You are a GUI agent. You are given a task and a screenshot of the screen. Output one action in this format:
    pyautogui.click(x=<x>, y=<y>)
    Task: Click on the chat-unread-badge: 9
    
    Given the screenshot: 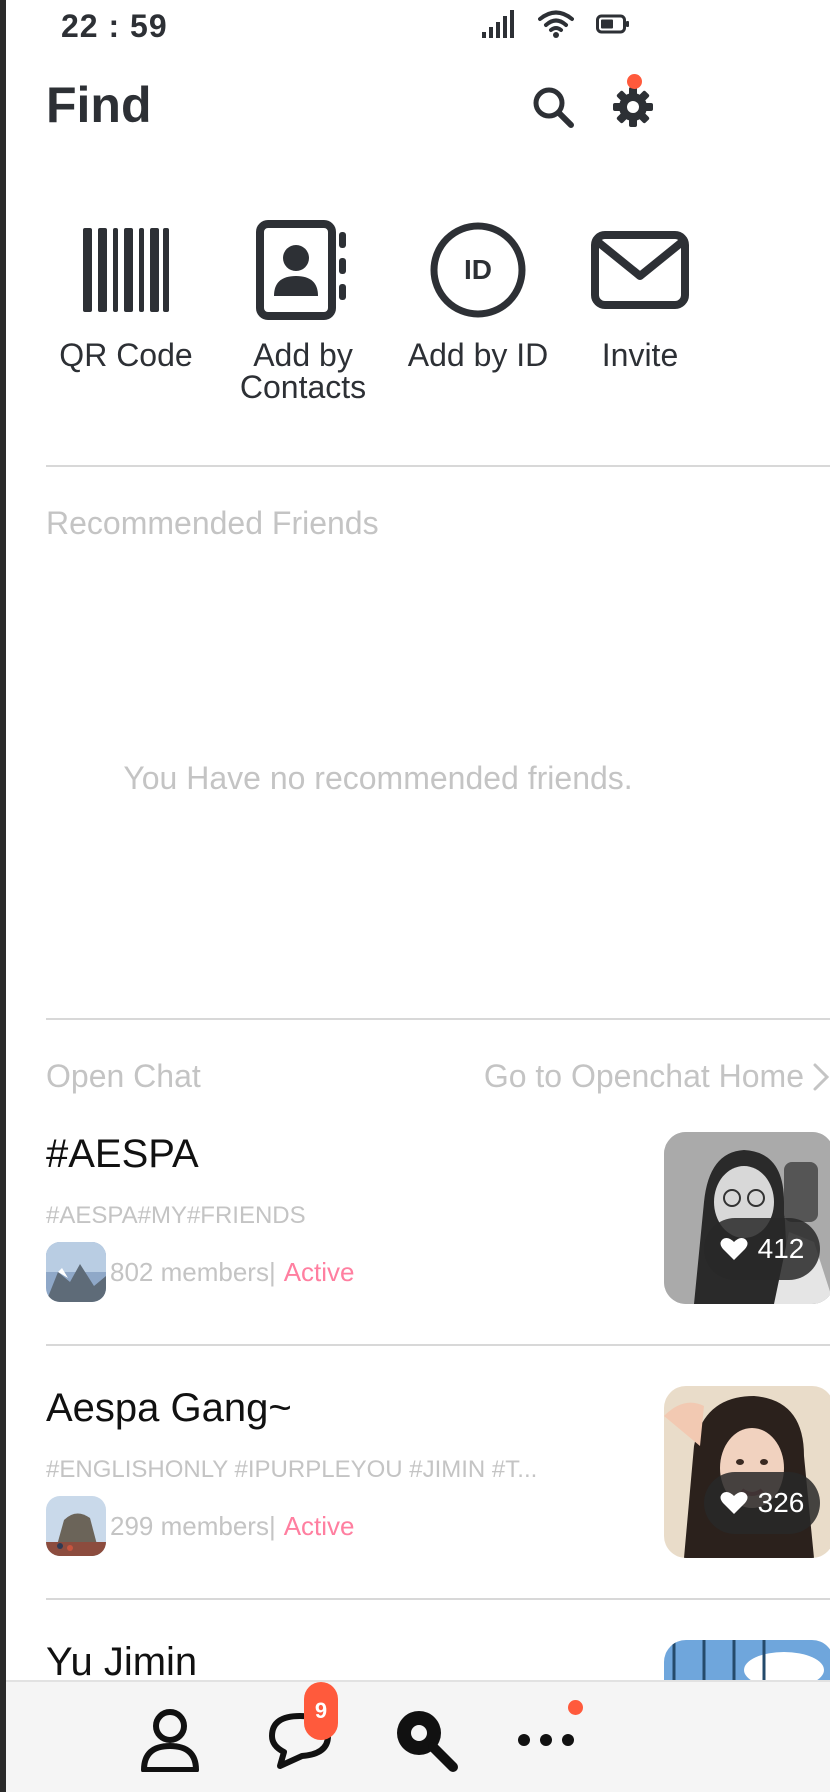 What is the action you would take?
    pyautogui.click(x=321, y=1711)
    